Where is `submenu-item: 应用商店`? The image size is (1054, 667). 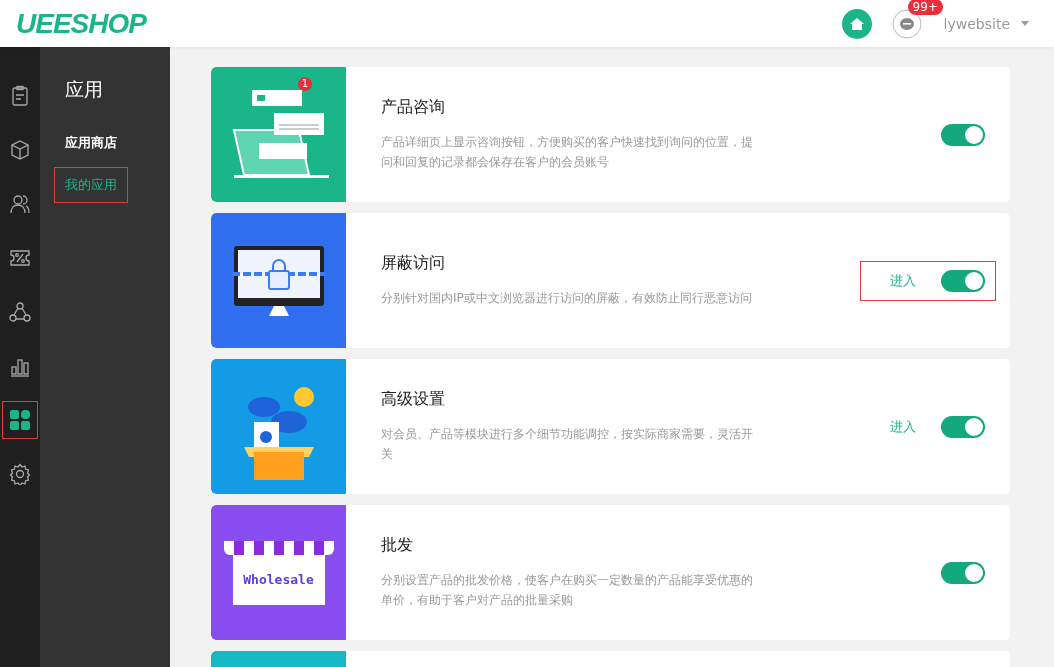
submenu-item: 应用商店 is located at coordinates (91, 143).